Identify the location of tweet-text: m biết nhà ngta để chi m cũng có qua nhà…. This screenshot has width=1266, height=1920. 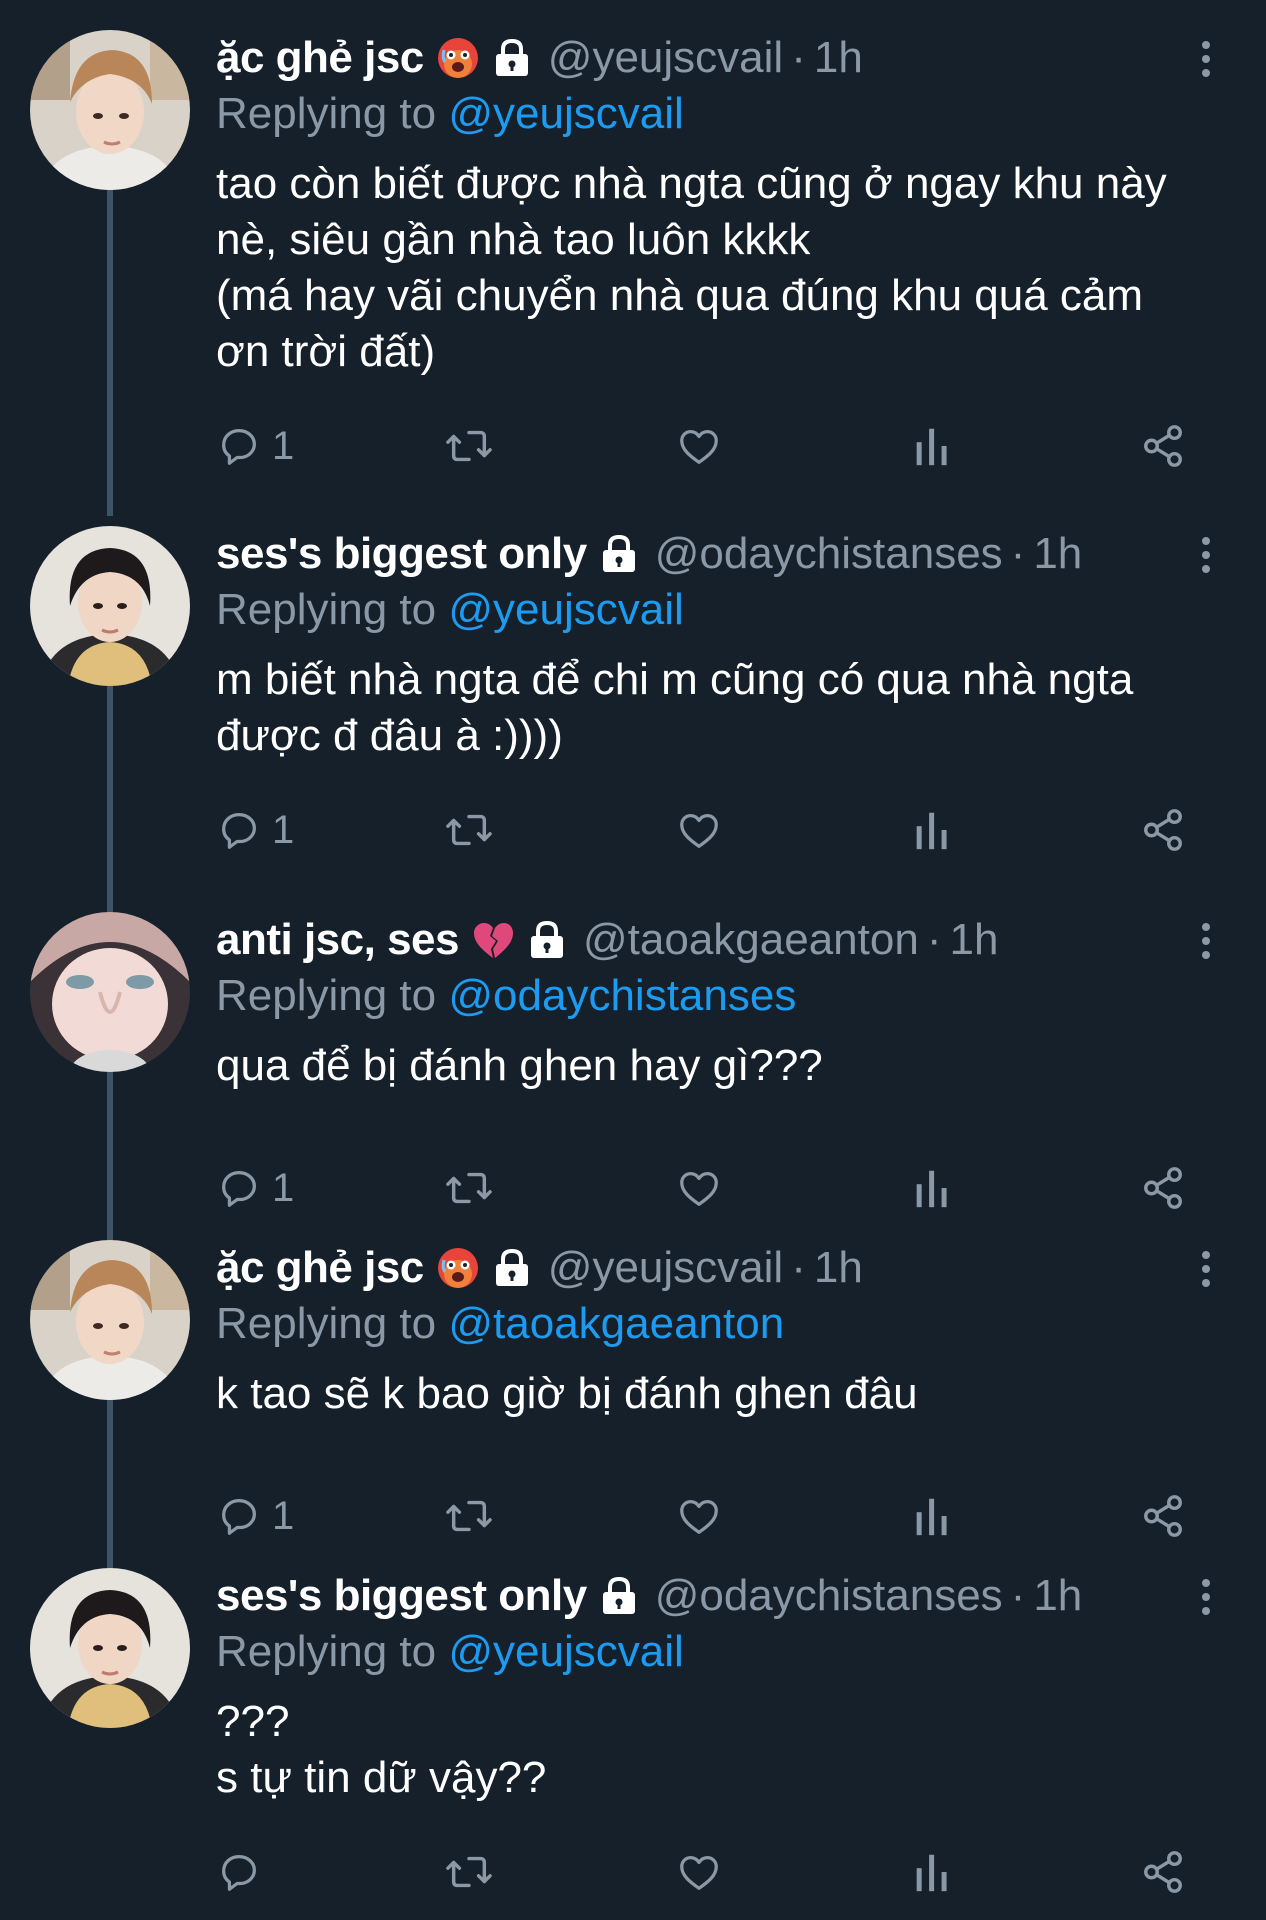
(721, 708).